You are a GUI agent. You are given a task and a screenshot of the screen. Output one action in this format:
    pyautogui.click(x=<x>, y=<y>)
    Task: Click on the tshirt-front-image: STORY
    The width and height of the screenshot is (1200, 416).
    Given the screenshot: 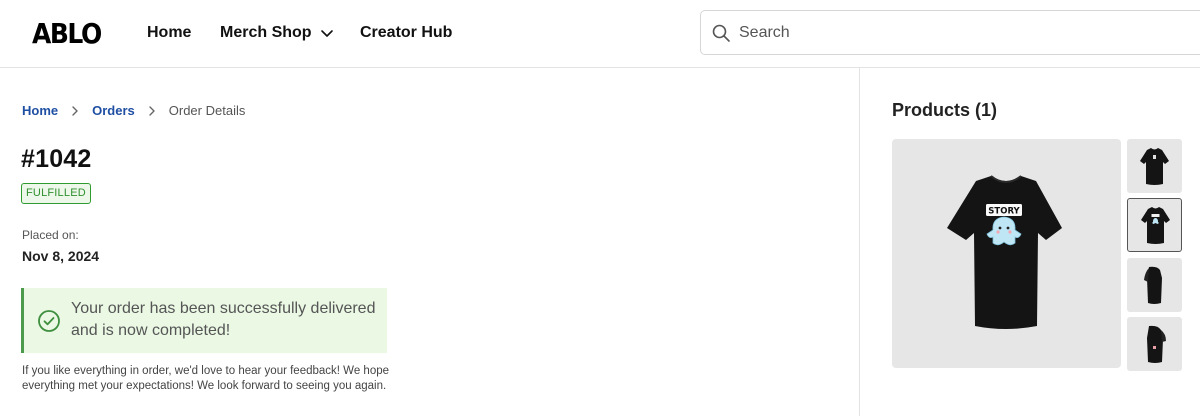 What is the action you would take?
    pyautogui.click(x=1004, y=252)
    